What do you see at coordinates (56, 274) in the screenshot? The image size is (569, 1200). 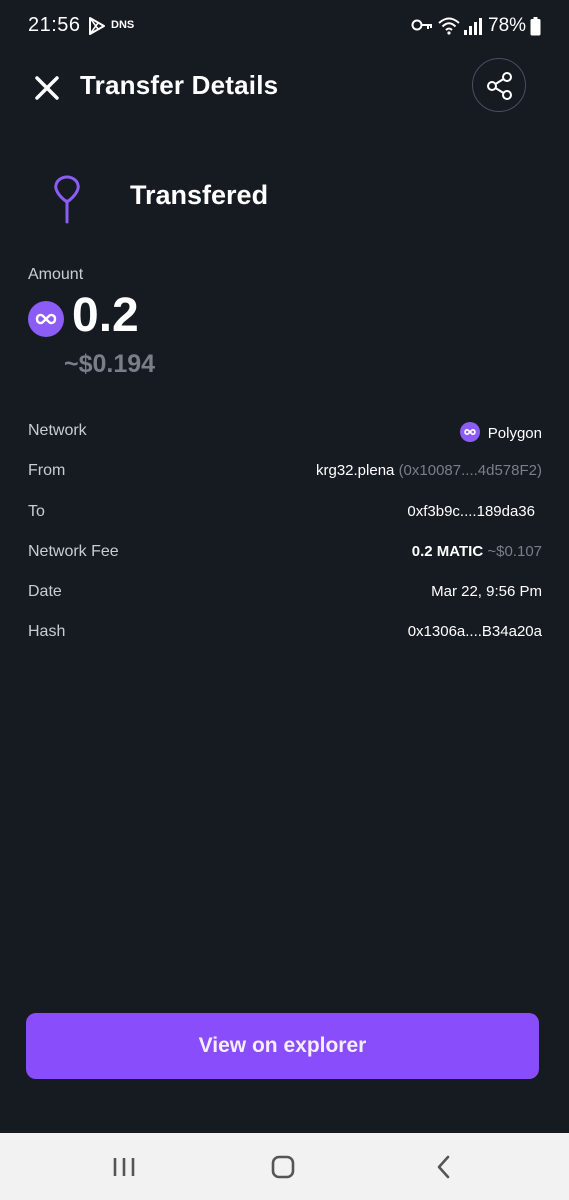 I see `amount-label: Amount` at bounding box center [56, 274].